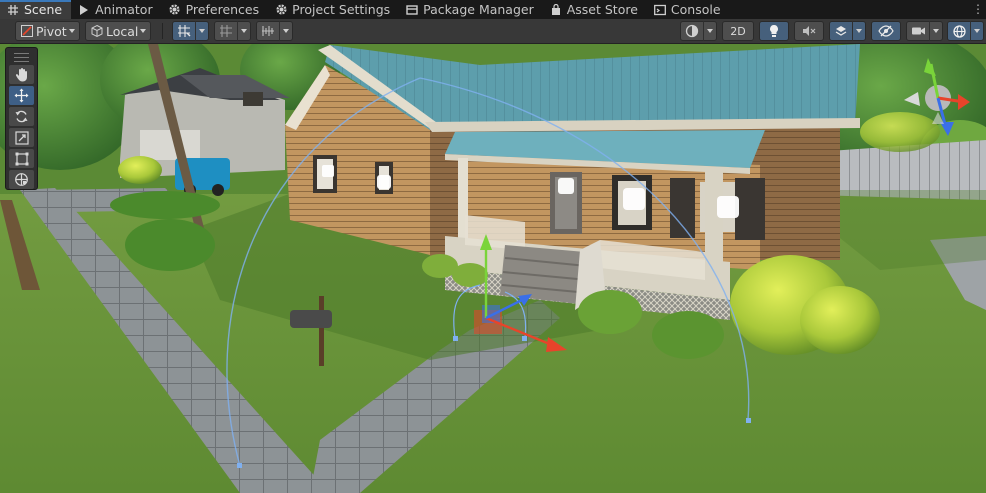  I want to click on 2d-label: 2D, so click(738, 31).